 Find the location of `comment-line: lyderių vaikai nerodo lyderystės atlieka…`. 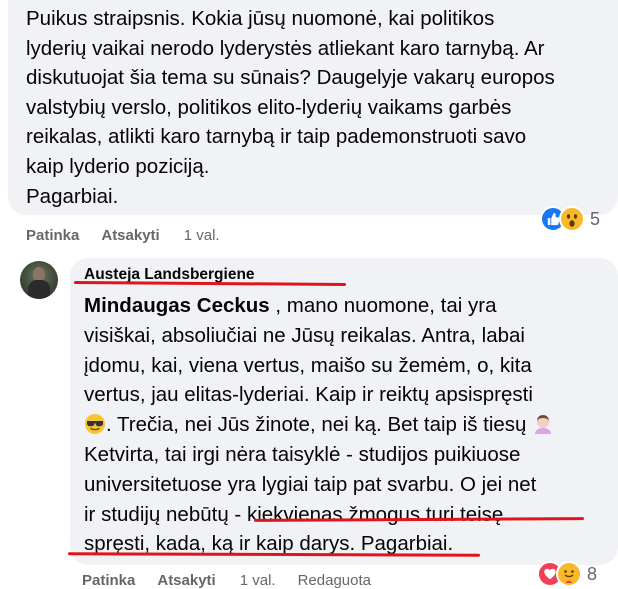

comment-line: lyderių vaikai nerodo lyderystės atlieka… is located at coordinates (285, 48).